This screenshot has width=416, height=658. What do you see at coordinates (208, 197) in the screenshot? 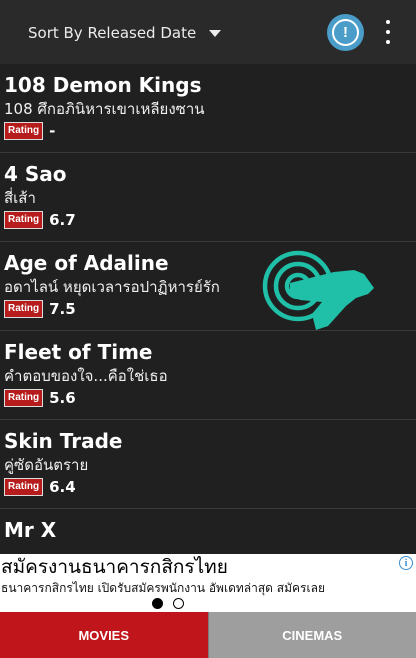
I see `list-item: 4 Sao สี่เส้า Rating 6.7` at bounding box center [208, 197].